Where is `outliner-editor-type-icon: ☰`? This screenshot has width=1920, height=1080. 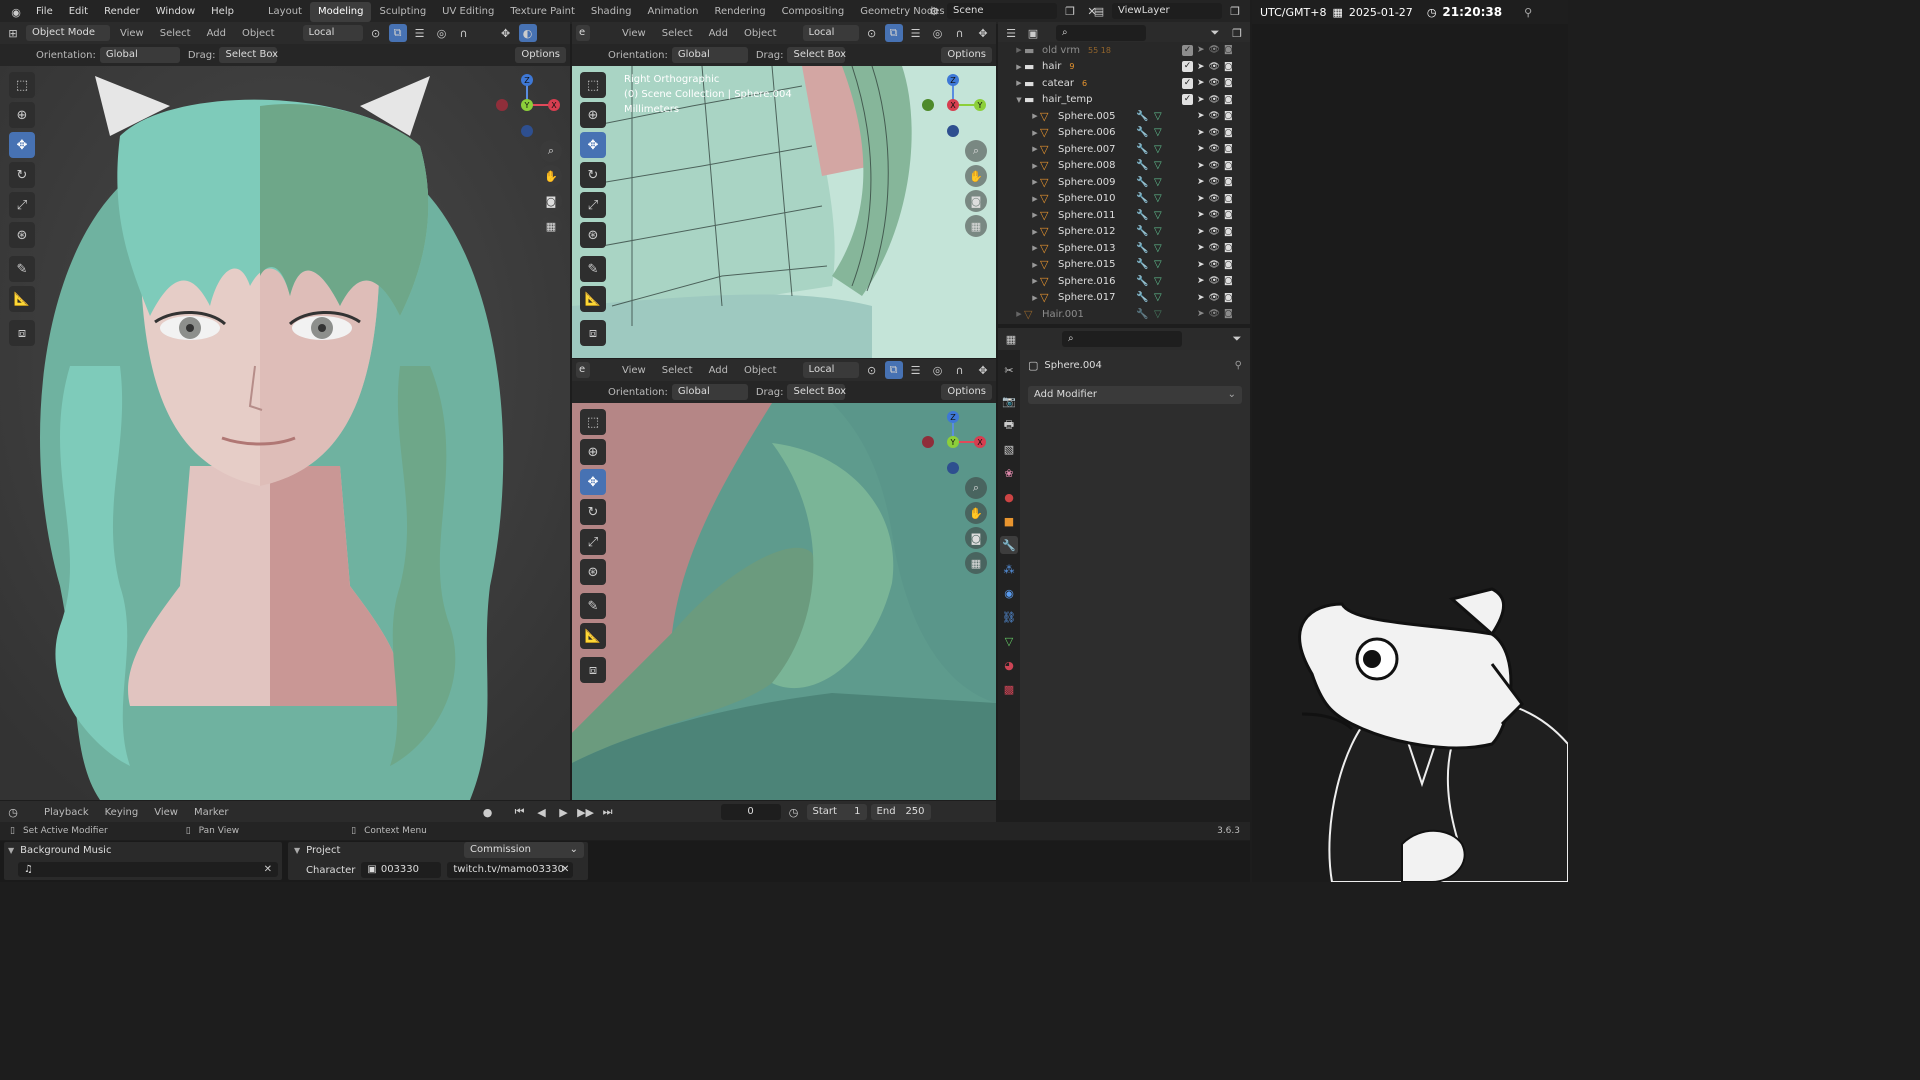 outliner-editor-type-icon: ☰ is located at coordinates (1011, 33).